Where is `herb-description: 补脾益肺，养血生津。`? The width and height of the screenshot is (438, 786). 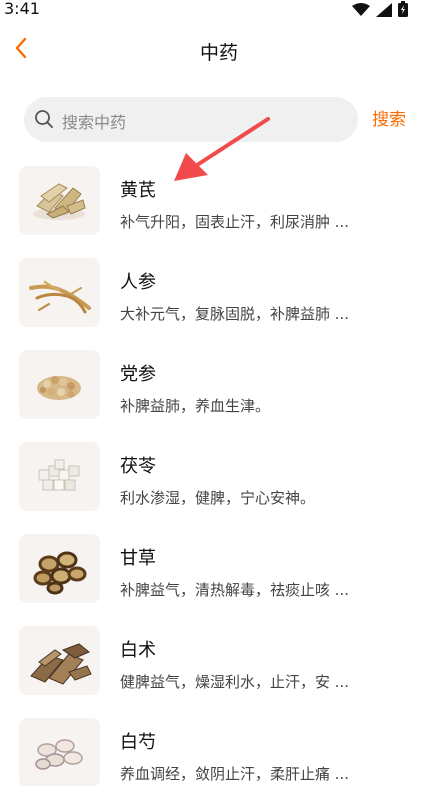
herb-description: 补脾益肺，养血生津。 is located at coordinates (195, 406).